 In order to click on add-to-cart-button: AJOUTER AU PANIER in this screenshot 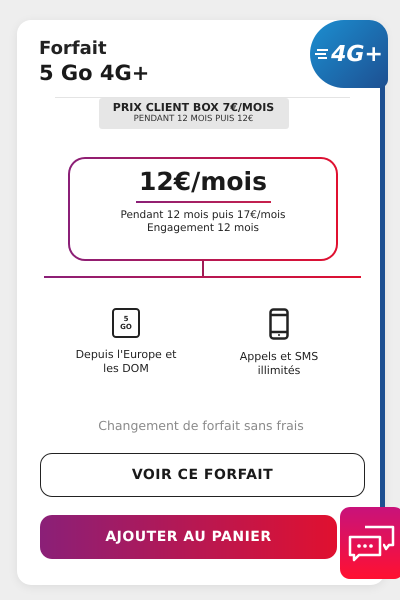, I will do `click(188, 537)`.